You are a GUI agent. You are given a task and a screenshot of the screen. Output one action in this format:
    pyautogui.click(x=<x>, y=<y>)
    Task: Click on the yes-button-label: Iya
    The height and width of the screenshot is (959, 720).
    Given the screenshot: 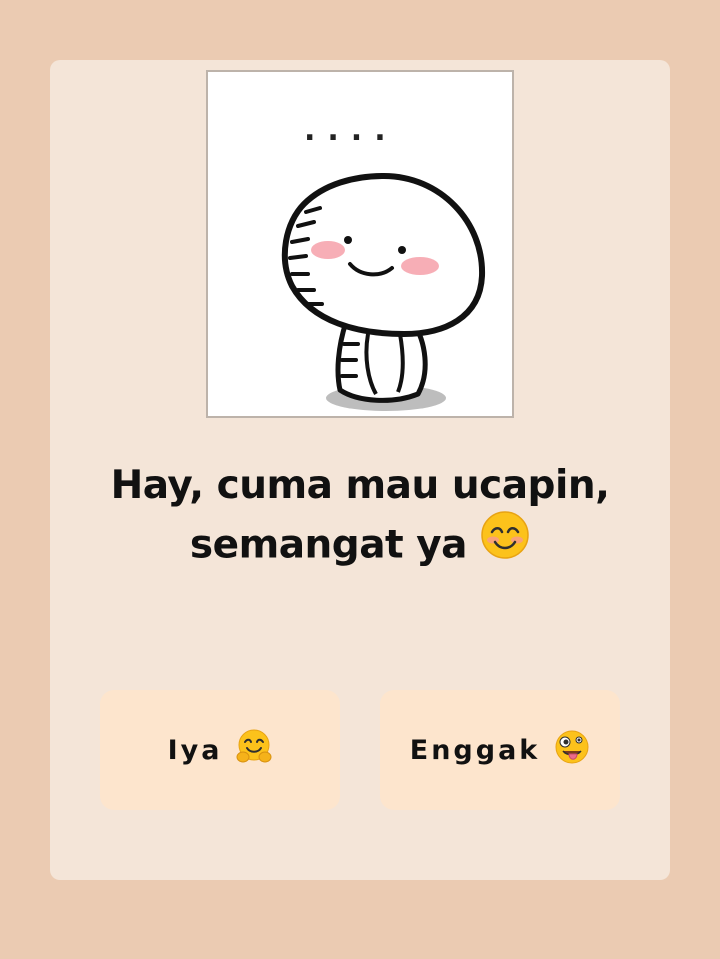 What is the action you would take?
    pyautogui.click(x=195, y=750)
    